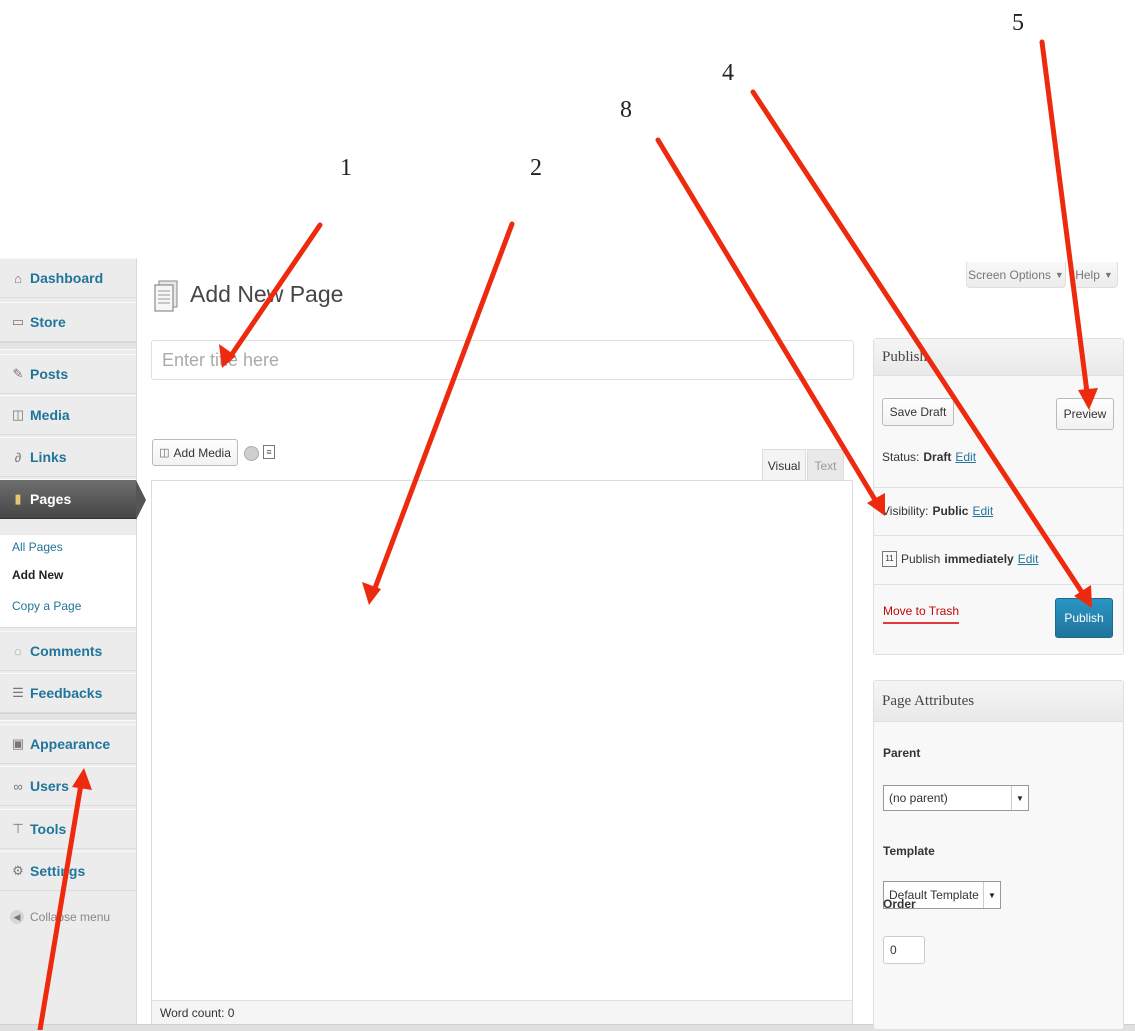 This screenshot has height=1031, width=1135. What do you see at coordinates (965, 457) in the screenshot?
I see `status-edit-link: Edit` at bounding box center [965, 457].